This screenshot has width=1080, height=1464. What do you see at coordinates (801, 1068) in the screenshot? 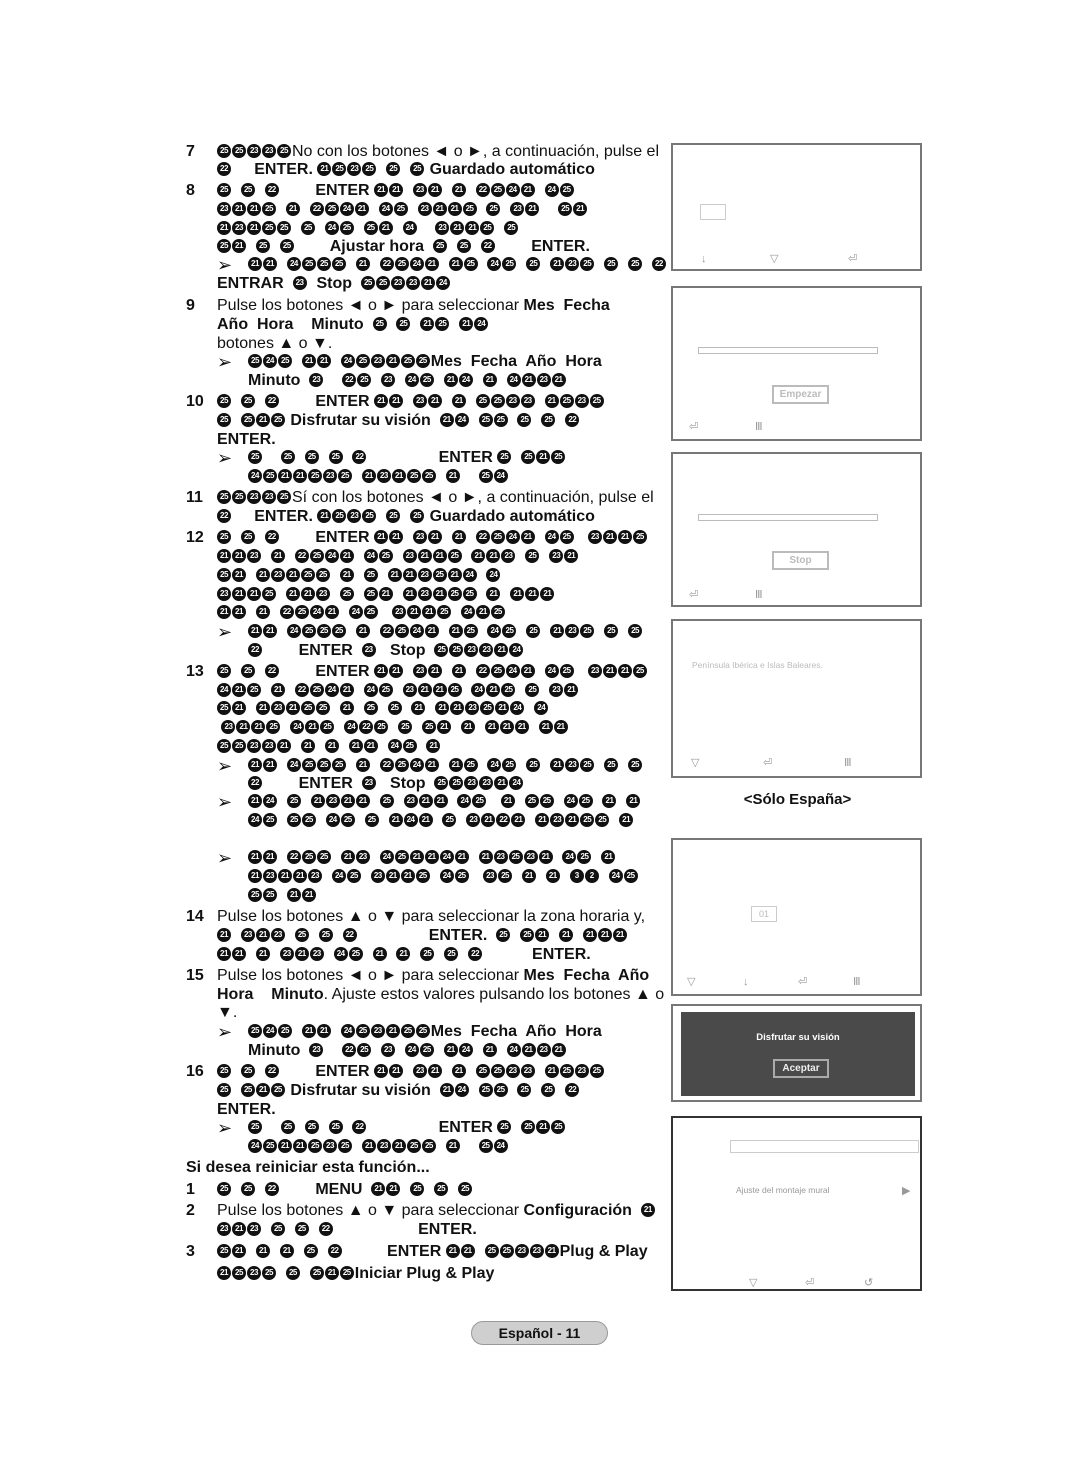
I see `accept-button: Aceptar` at bounding box center [801, 1068].